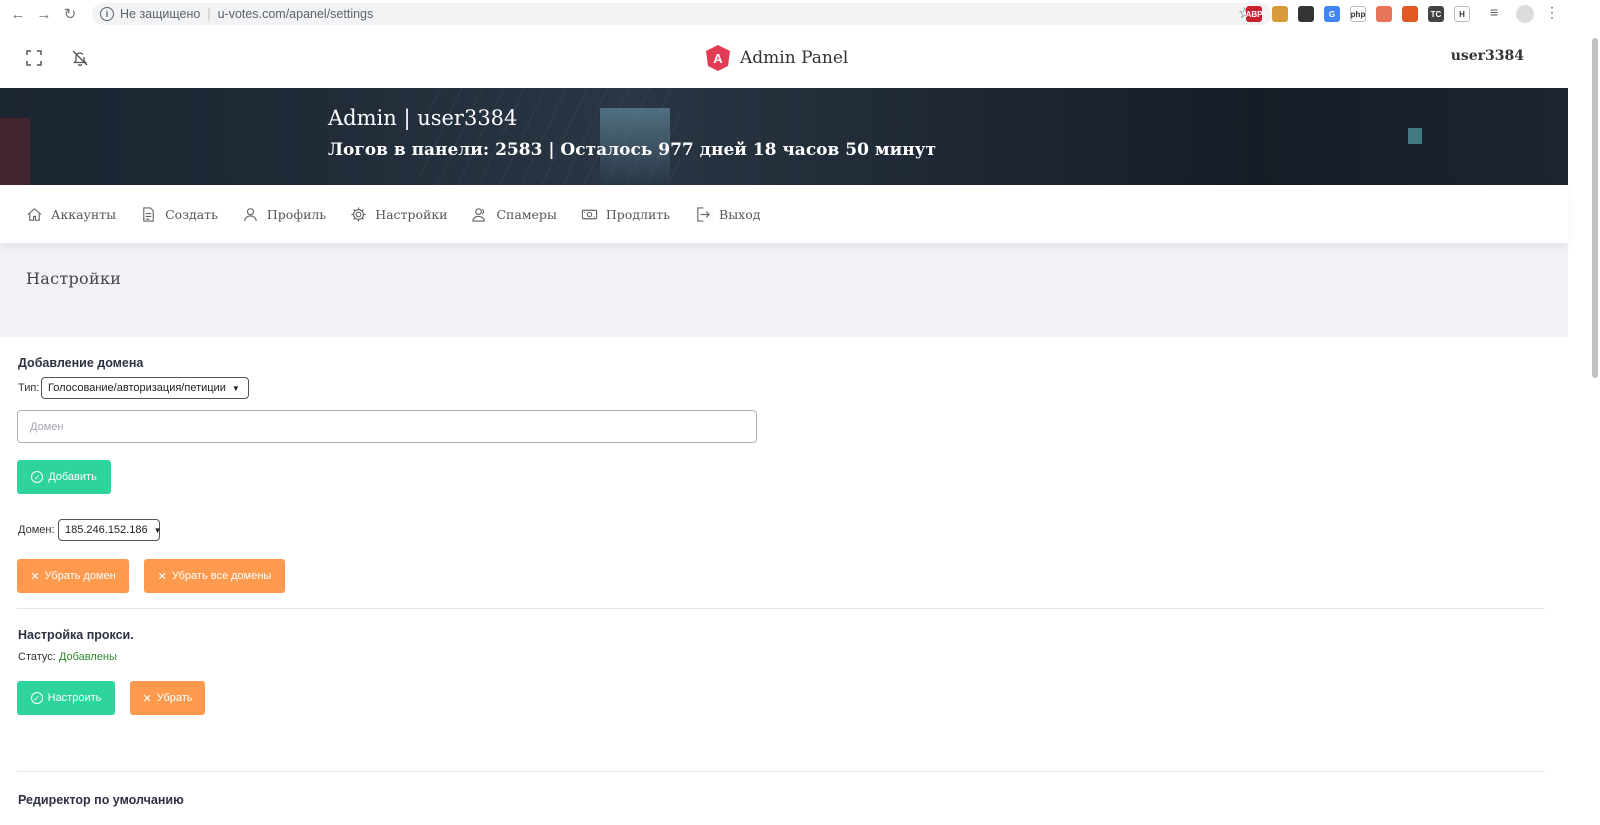 The height and width of the screenshot is (825, 1600). What do you see at coordinates (160, 14) in the screenshot?
I see `not-secure-label: Не защищено` at bounding box center [160, 14].